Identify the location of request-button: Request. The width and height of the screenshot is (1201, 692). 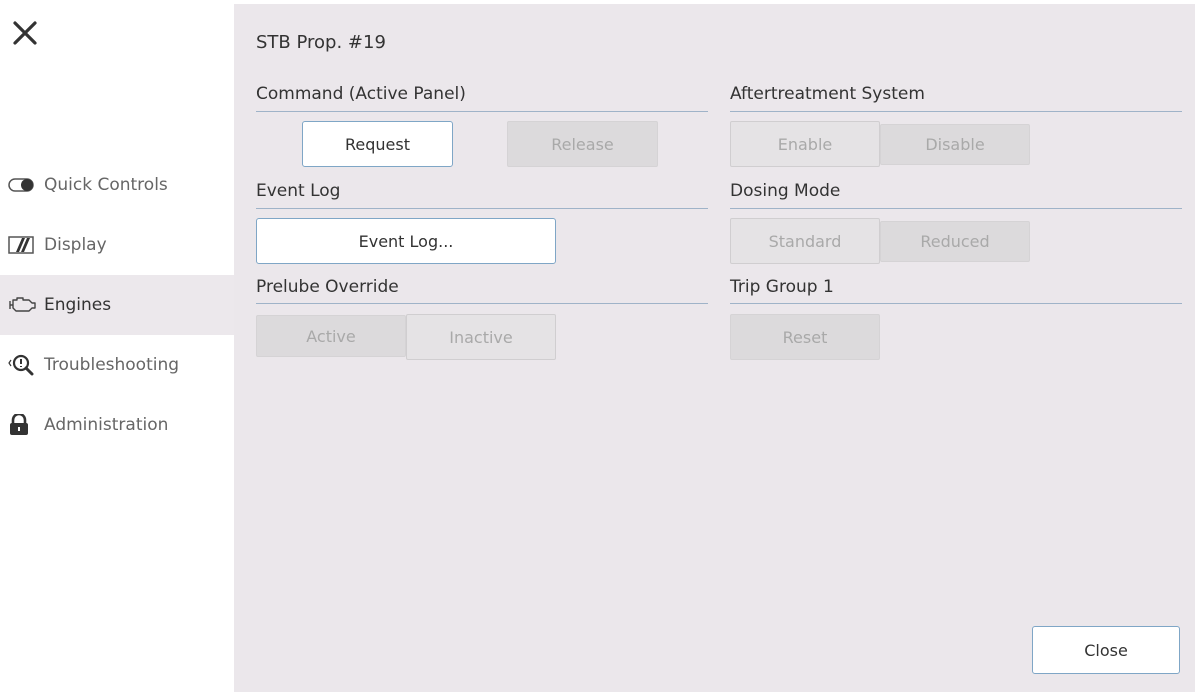
(377, 144).